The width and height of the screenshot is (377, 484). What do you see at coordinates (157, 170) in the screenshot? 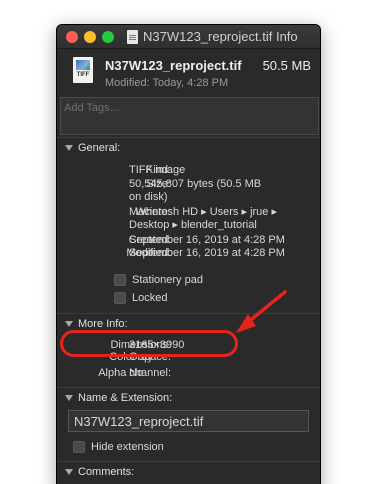
I see `kind-value: TIFF image` at bounding box center [157, 170].